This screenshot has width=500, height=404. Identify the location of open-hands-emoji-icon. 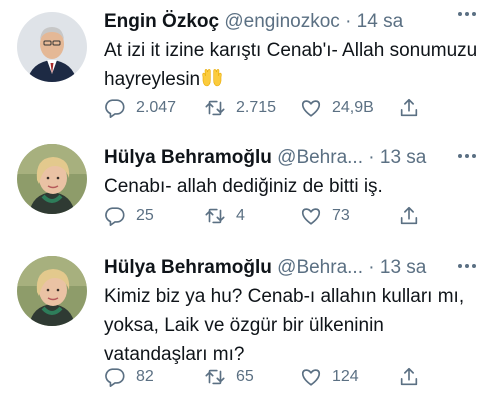
(212, 78).